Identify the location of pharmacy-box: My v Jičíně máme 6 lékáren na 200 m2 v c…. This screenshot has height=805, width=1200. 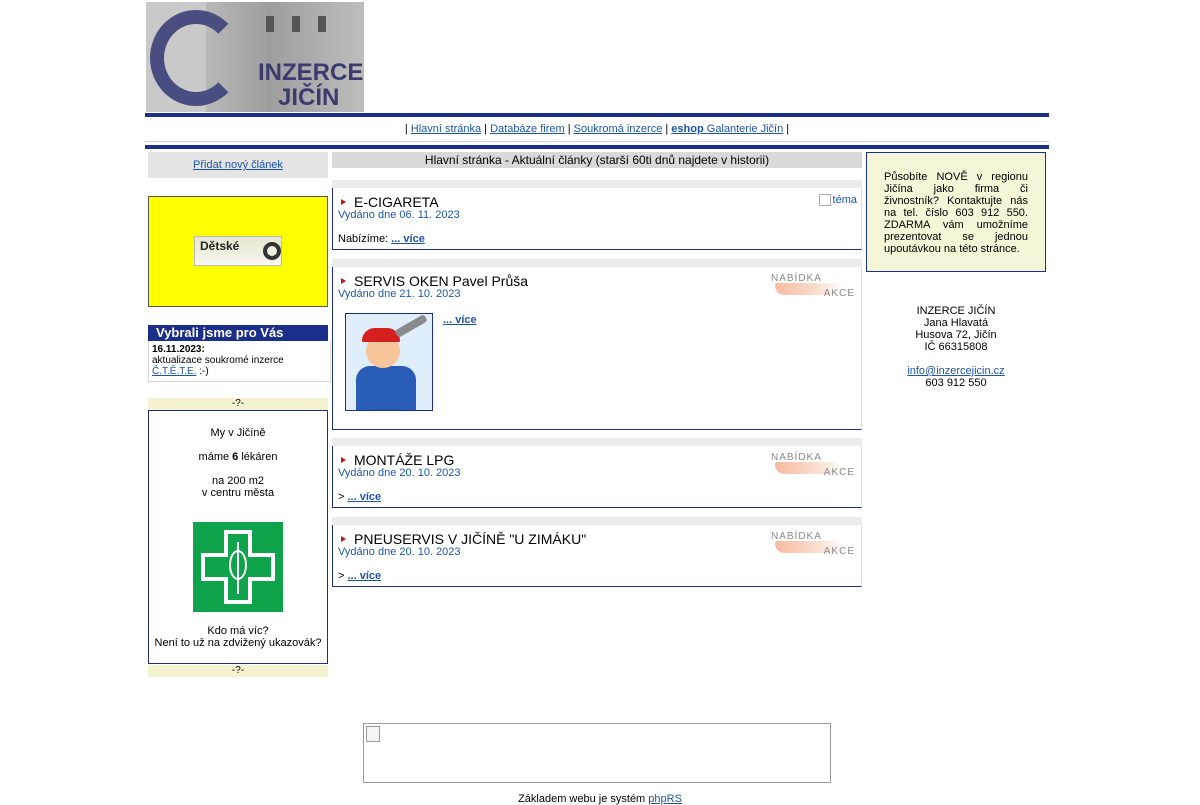
(238, 537).